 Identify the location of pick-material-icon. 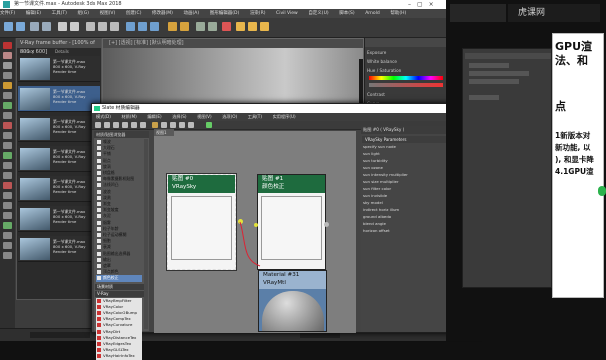
(107, 125).